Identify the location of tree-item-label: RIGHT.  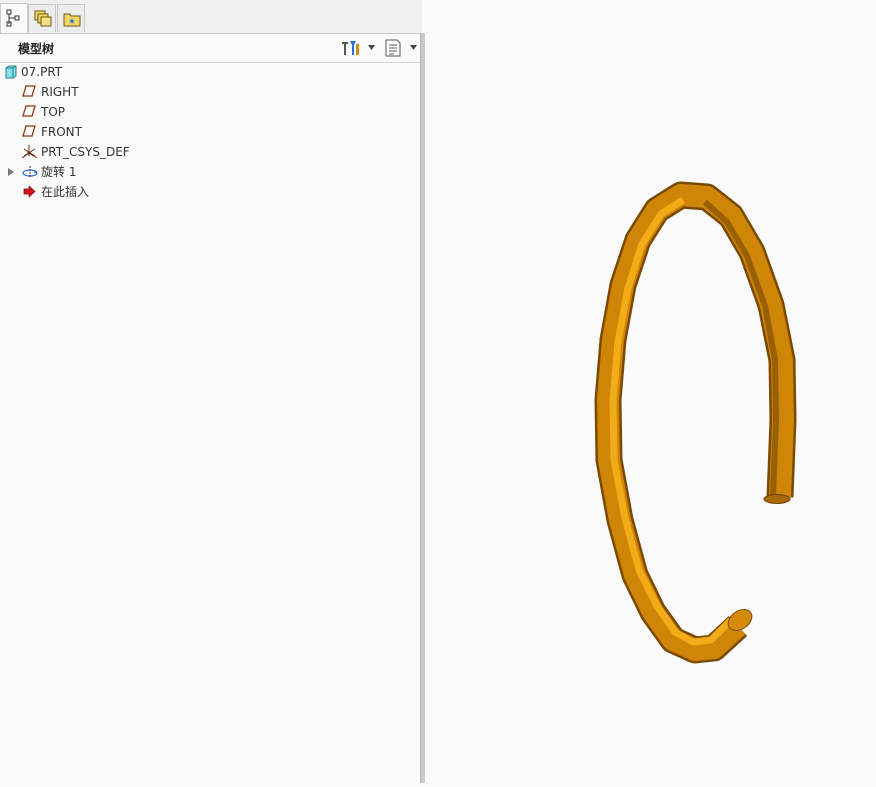
(60, 92).